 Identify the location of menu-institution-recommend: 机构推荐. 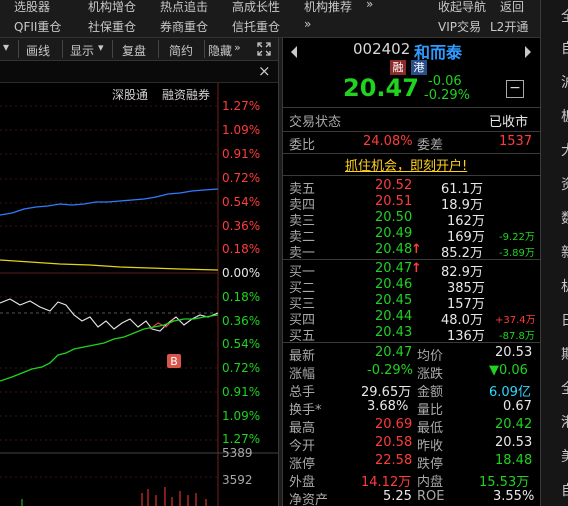
(328, 7).